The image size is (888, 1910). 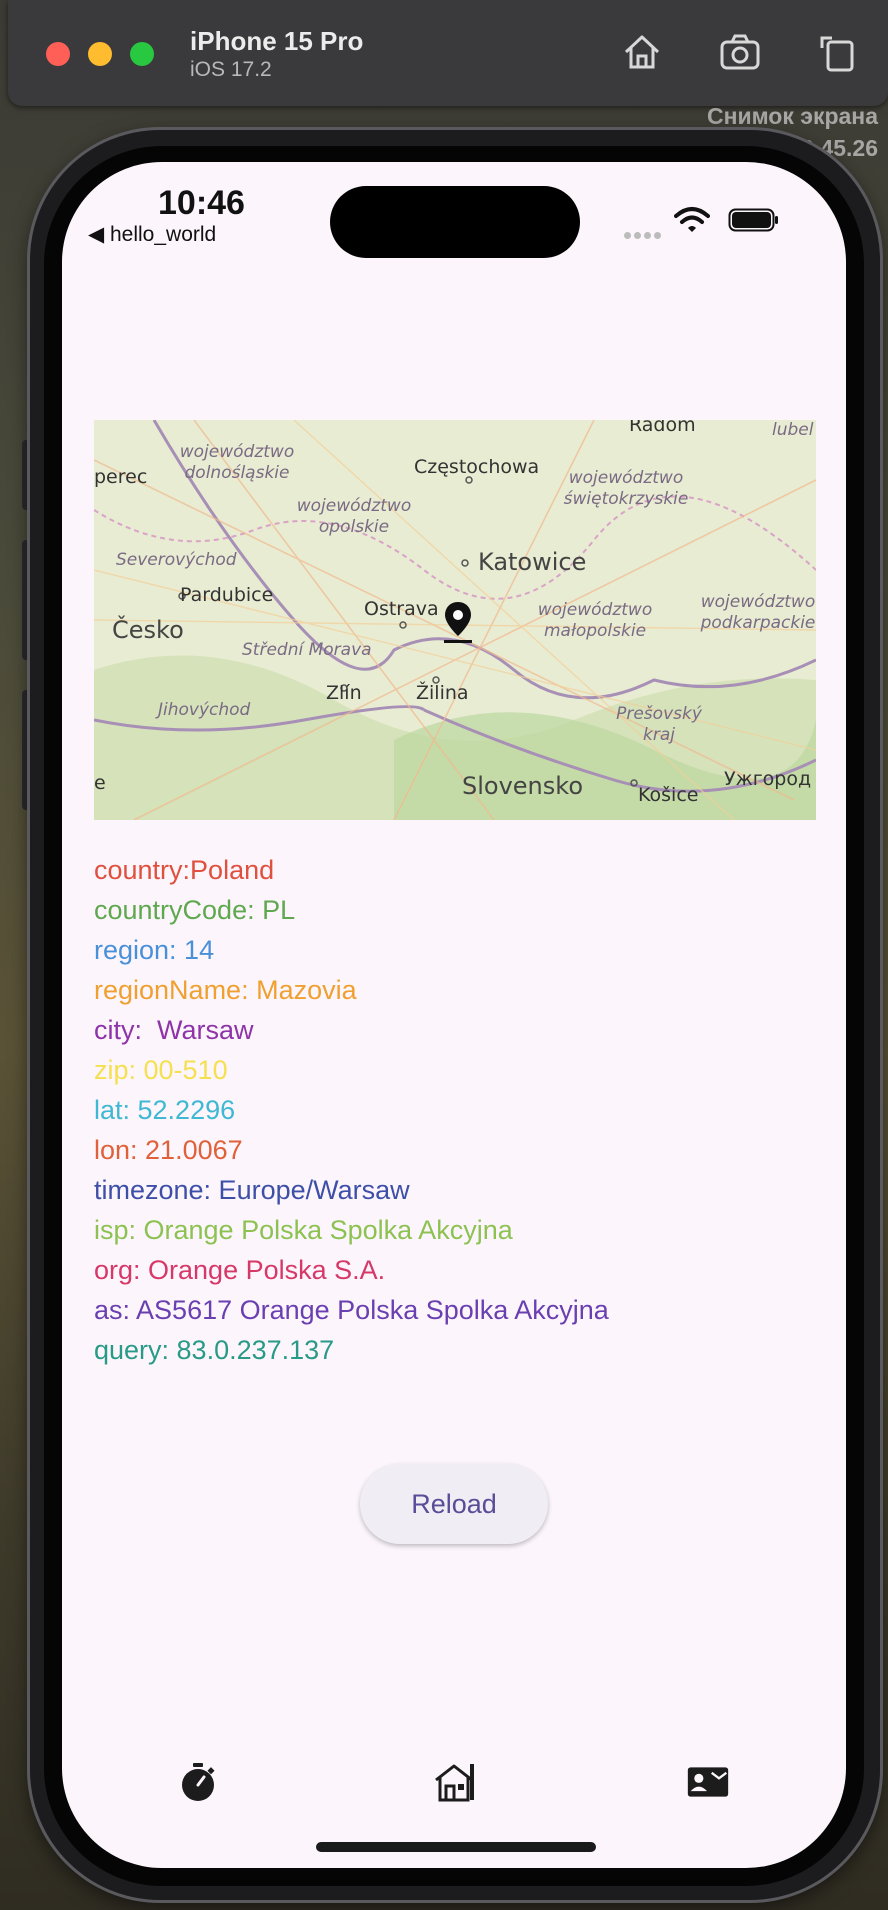 I want to click on info-country: country:Poland, so click(x=184, y=870).